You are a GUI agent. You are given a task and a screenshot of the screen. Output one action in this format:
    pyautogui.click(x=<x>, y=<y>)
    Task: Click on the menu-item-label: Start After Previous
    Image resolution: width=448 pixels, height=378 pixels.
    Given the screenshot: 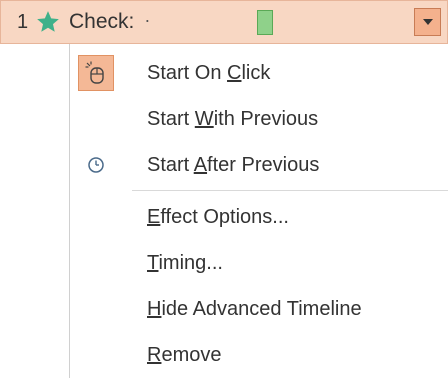 What is the action you would take?
    pyautogui.click(x=233, y=164)
    